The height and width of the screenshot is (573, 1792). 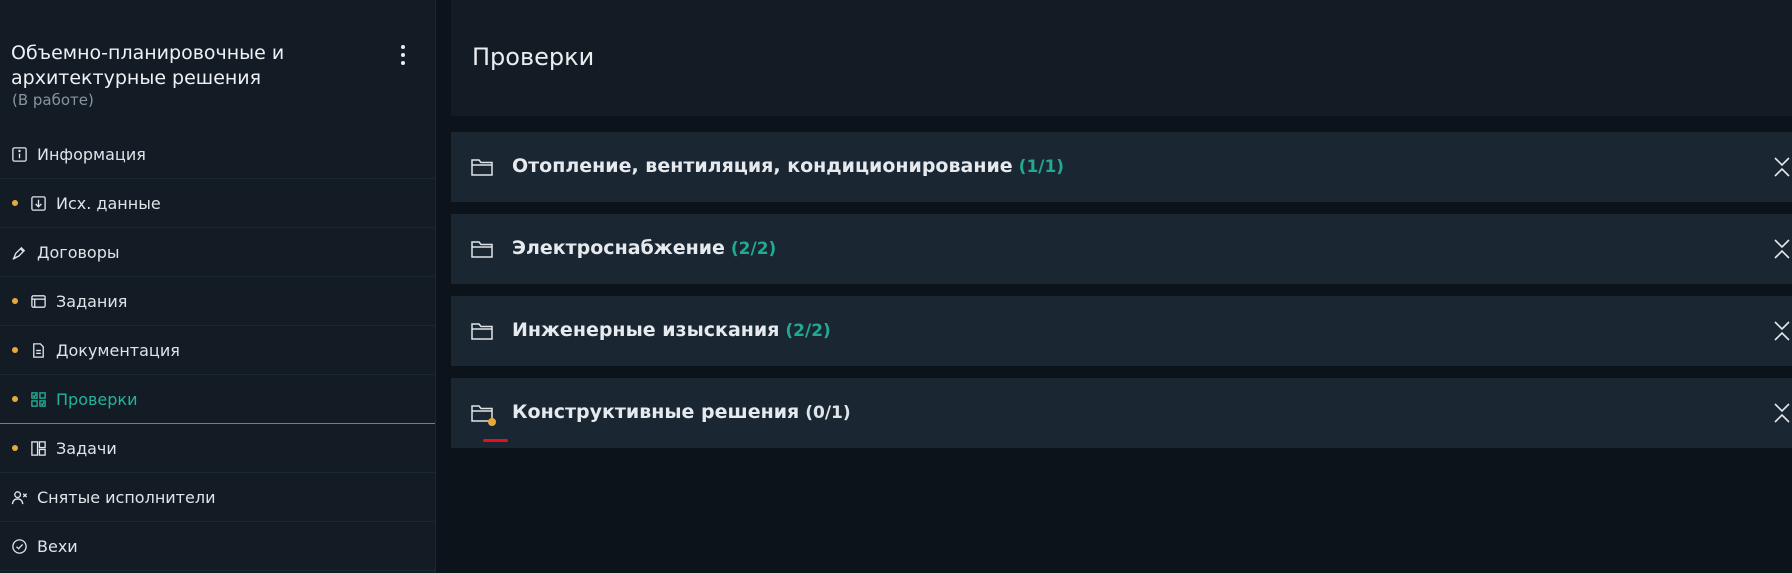 What do you see at coordinates (1041, 167) in the screenshot?
I see `group-count: (1/1)` at bounding box center [1041, 167].